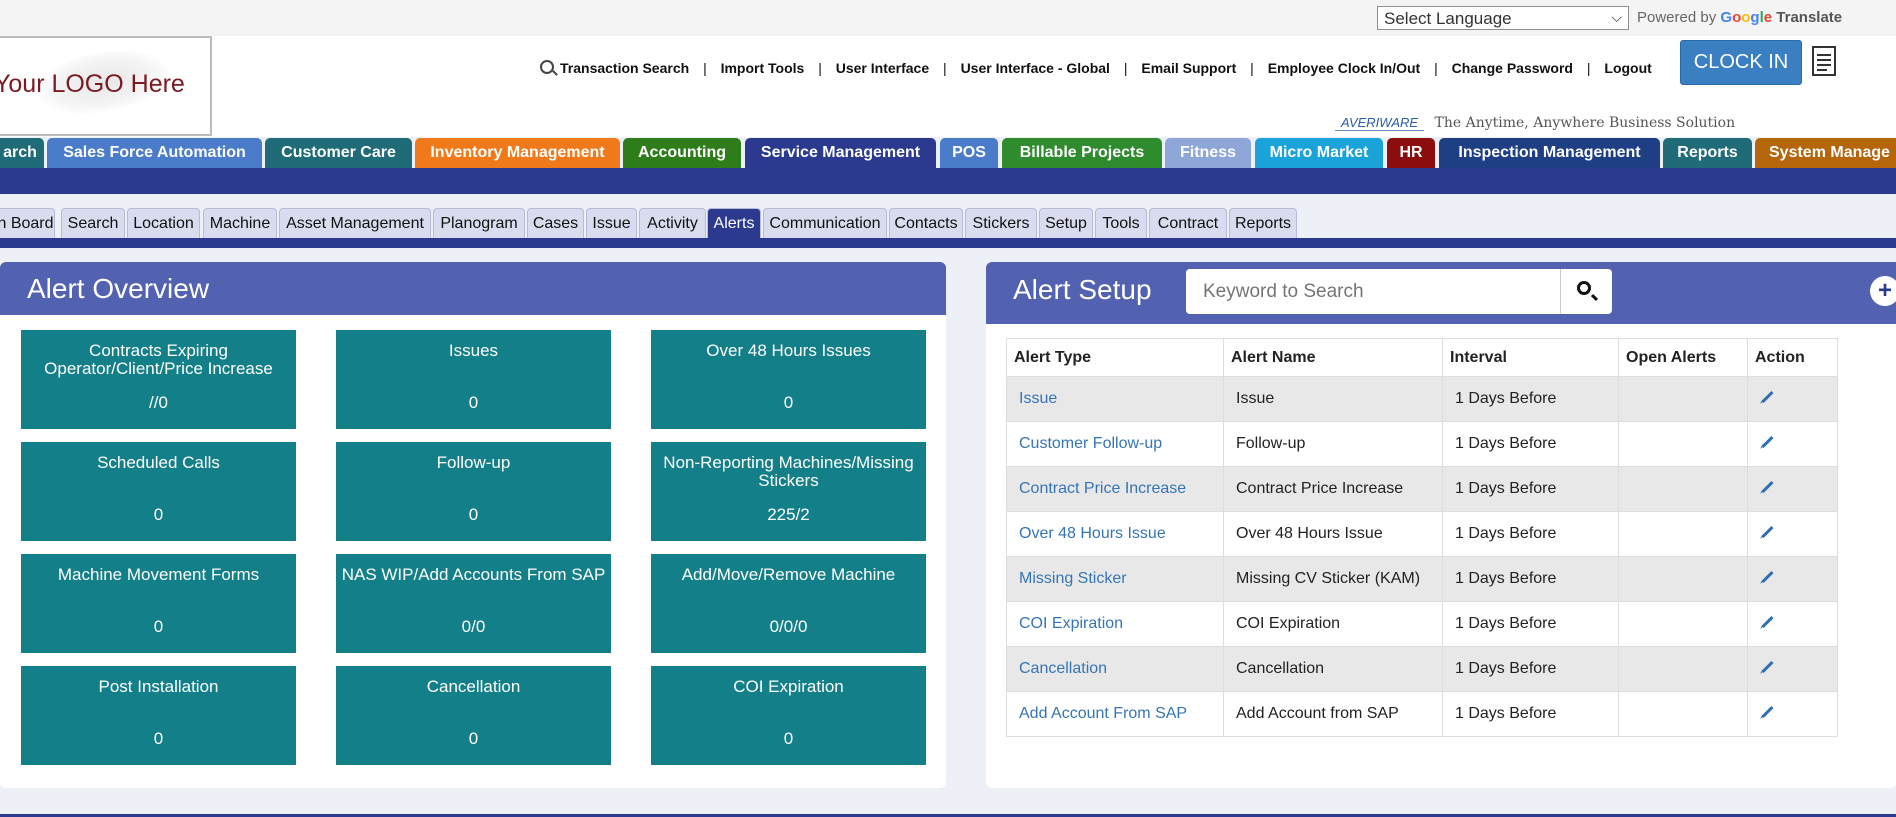 The image size is (1896, 817). I want to click on alert-type-link: Customer Follow-up, so click(1115, 444).